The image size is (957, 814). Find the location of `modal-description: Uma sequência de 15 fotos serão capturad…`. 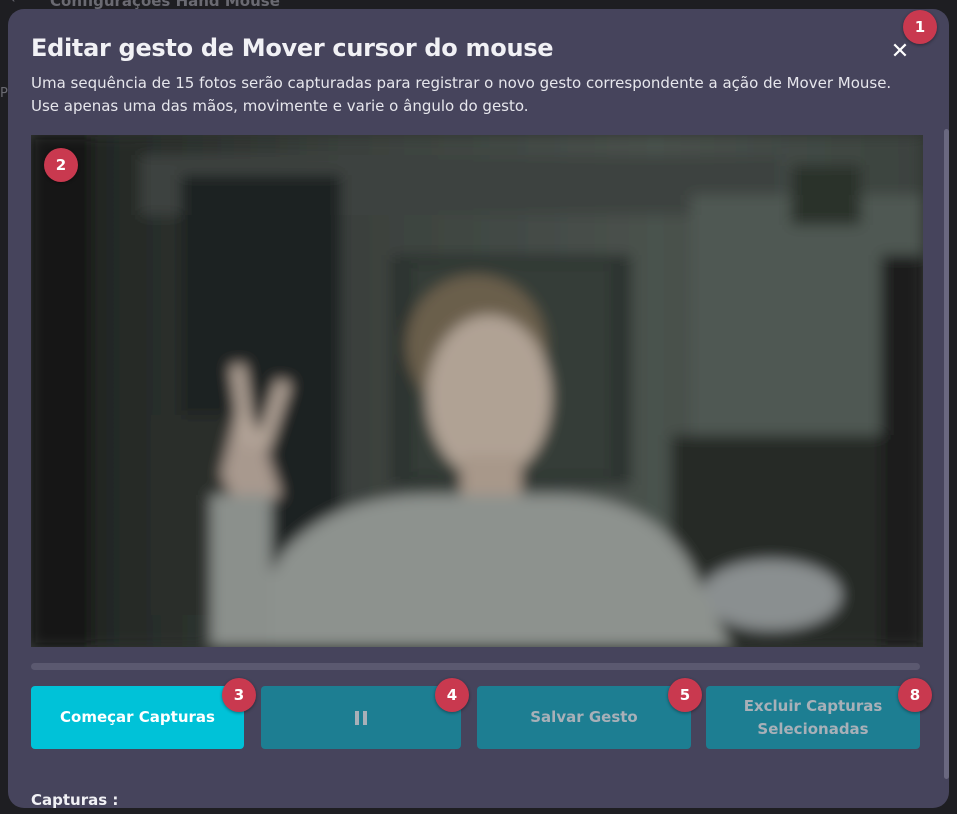

modal-description: Uma sequência de 15 fotos serão capturad… is located at coordinates (461, 94).